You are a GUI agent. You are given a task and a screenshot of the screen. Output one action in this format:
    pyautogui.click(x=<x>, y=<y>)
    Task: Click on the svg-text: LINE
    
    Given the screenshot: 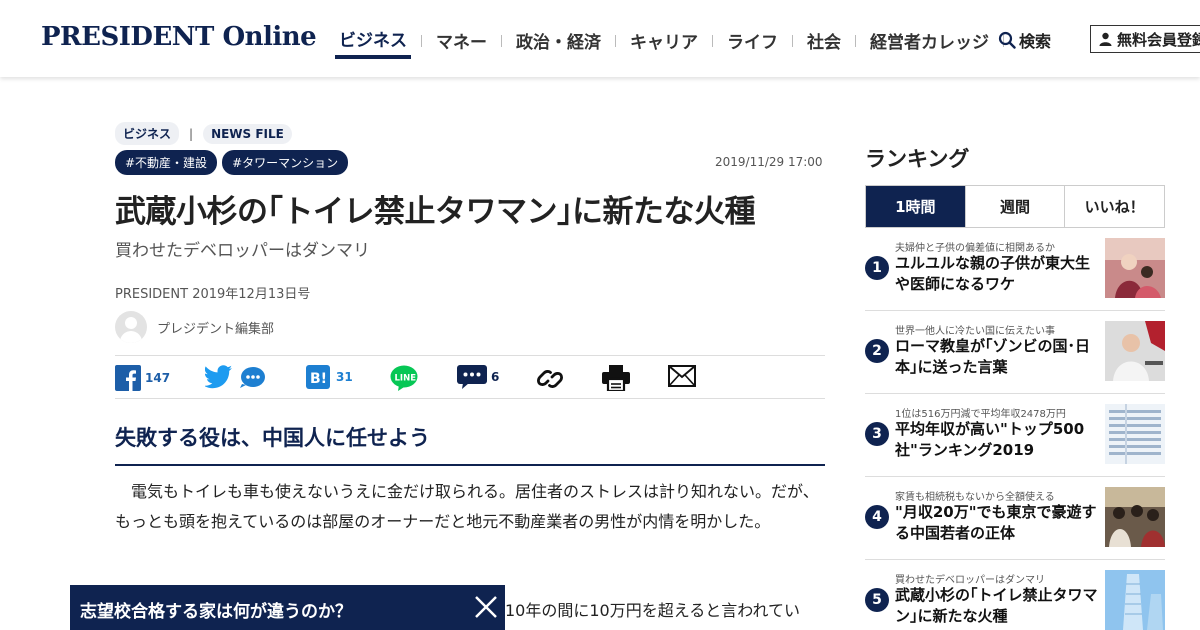 What is the action you would take?
    pyautogui.click(x=406, y=379)
    